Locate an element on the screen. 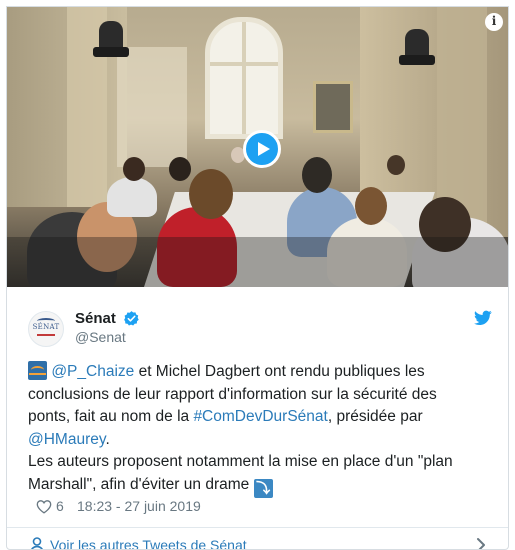 The image size is (515, 550). author-handle: @Senat is located at coordinates (100, 337).